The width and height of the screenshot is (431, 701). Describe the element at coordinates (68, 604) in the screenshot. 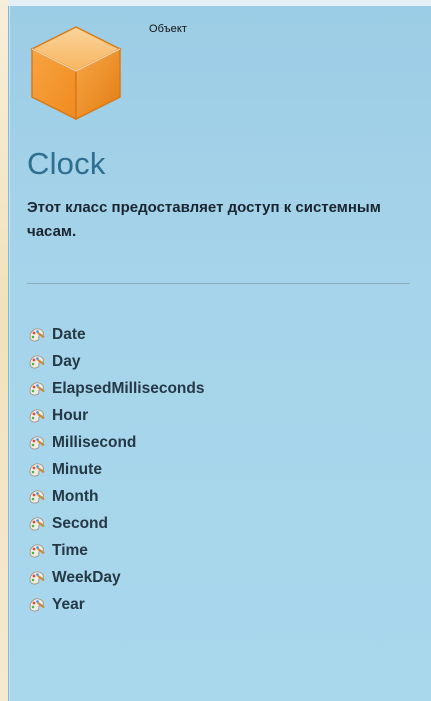

I see `member-label: Year` at that location.